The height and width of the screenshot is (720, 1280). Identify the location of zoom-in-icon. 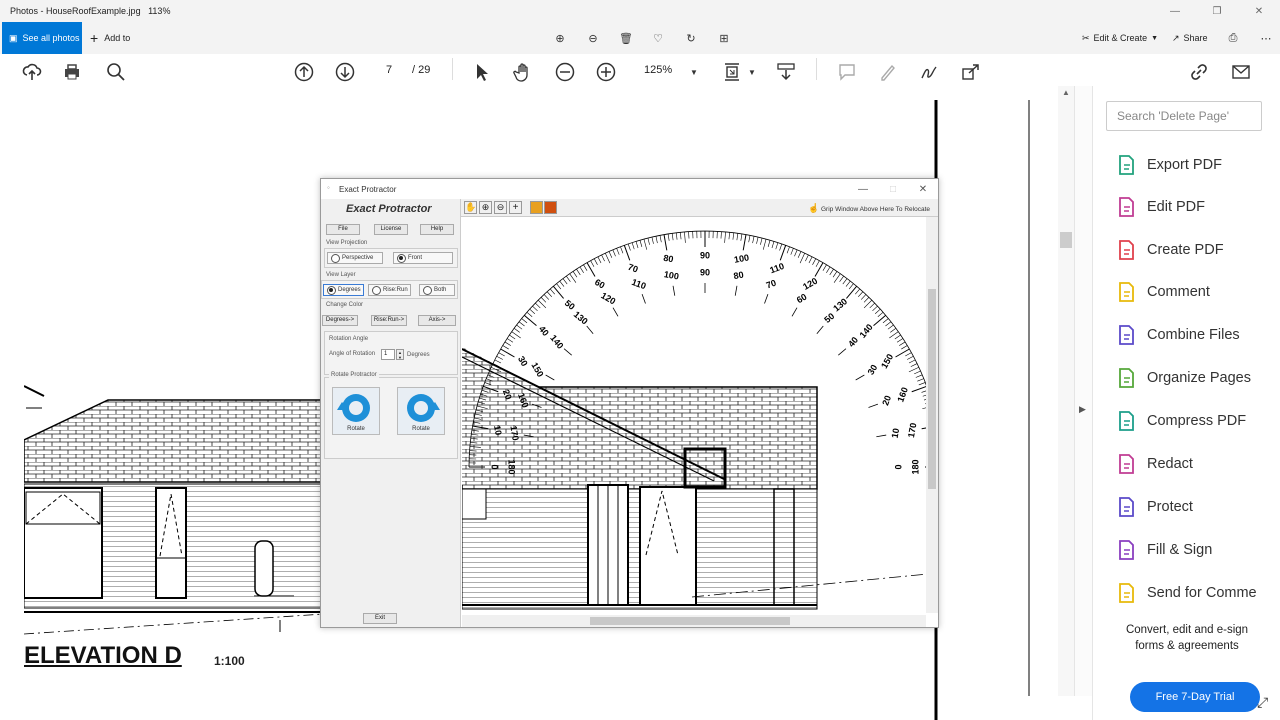
(606, 72).